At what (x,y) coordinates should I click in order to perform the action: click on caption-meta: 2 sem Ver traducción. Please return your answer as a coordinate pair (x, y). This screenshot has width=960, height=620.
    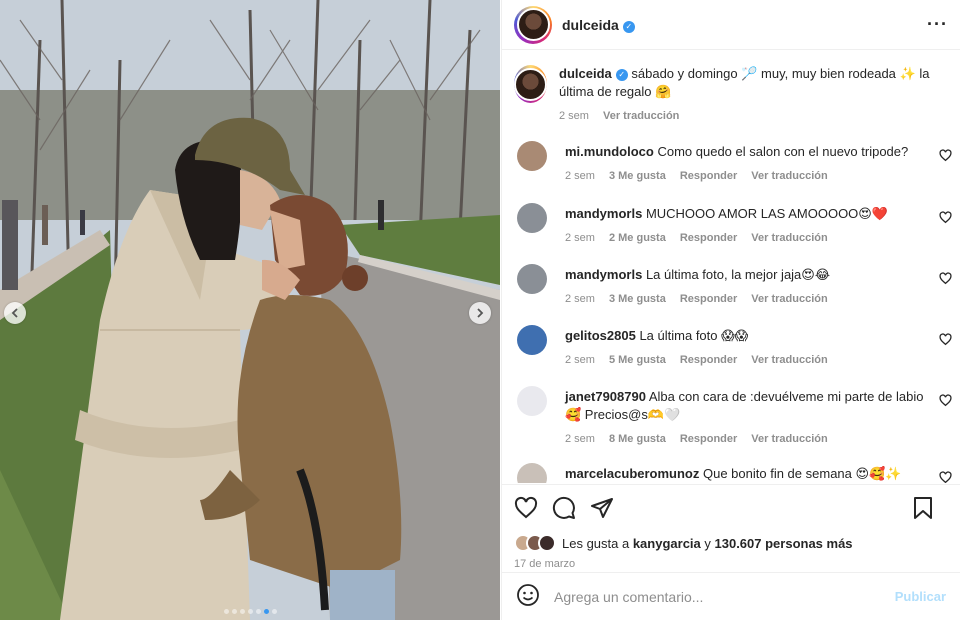
    Looking at the image, I should click on (753, 116).